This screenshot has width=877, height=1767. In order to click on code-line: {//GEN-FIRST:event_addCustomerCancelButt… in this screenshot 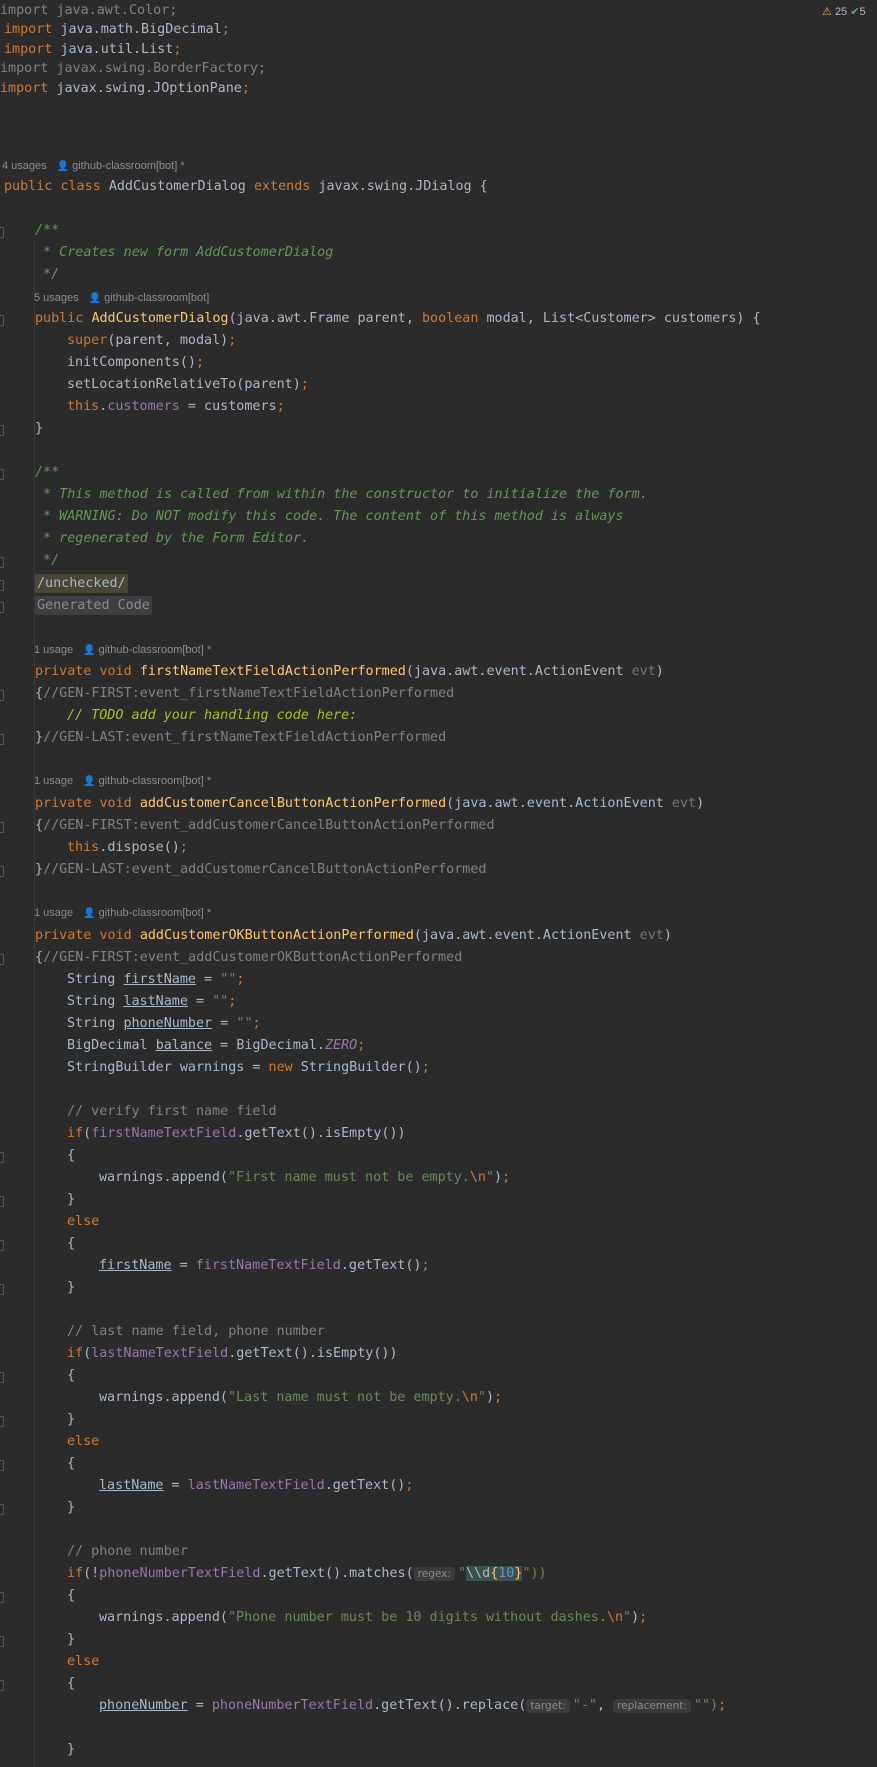, I will do `click(265, 826)`.